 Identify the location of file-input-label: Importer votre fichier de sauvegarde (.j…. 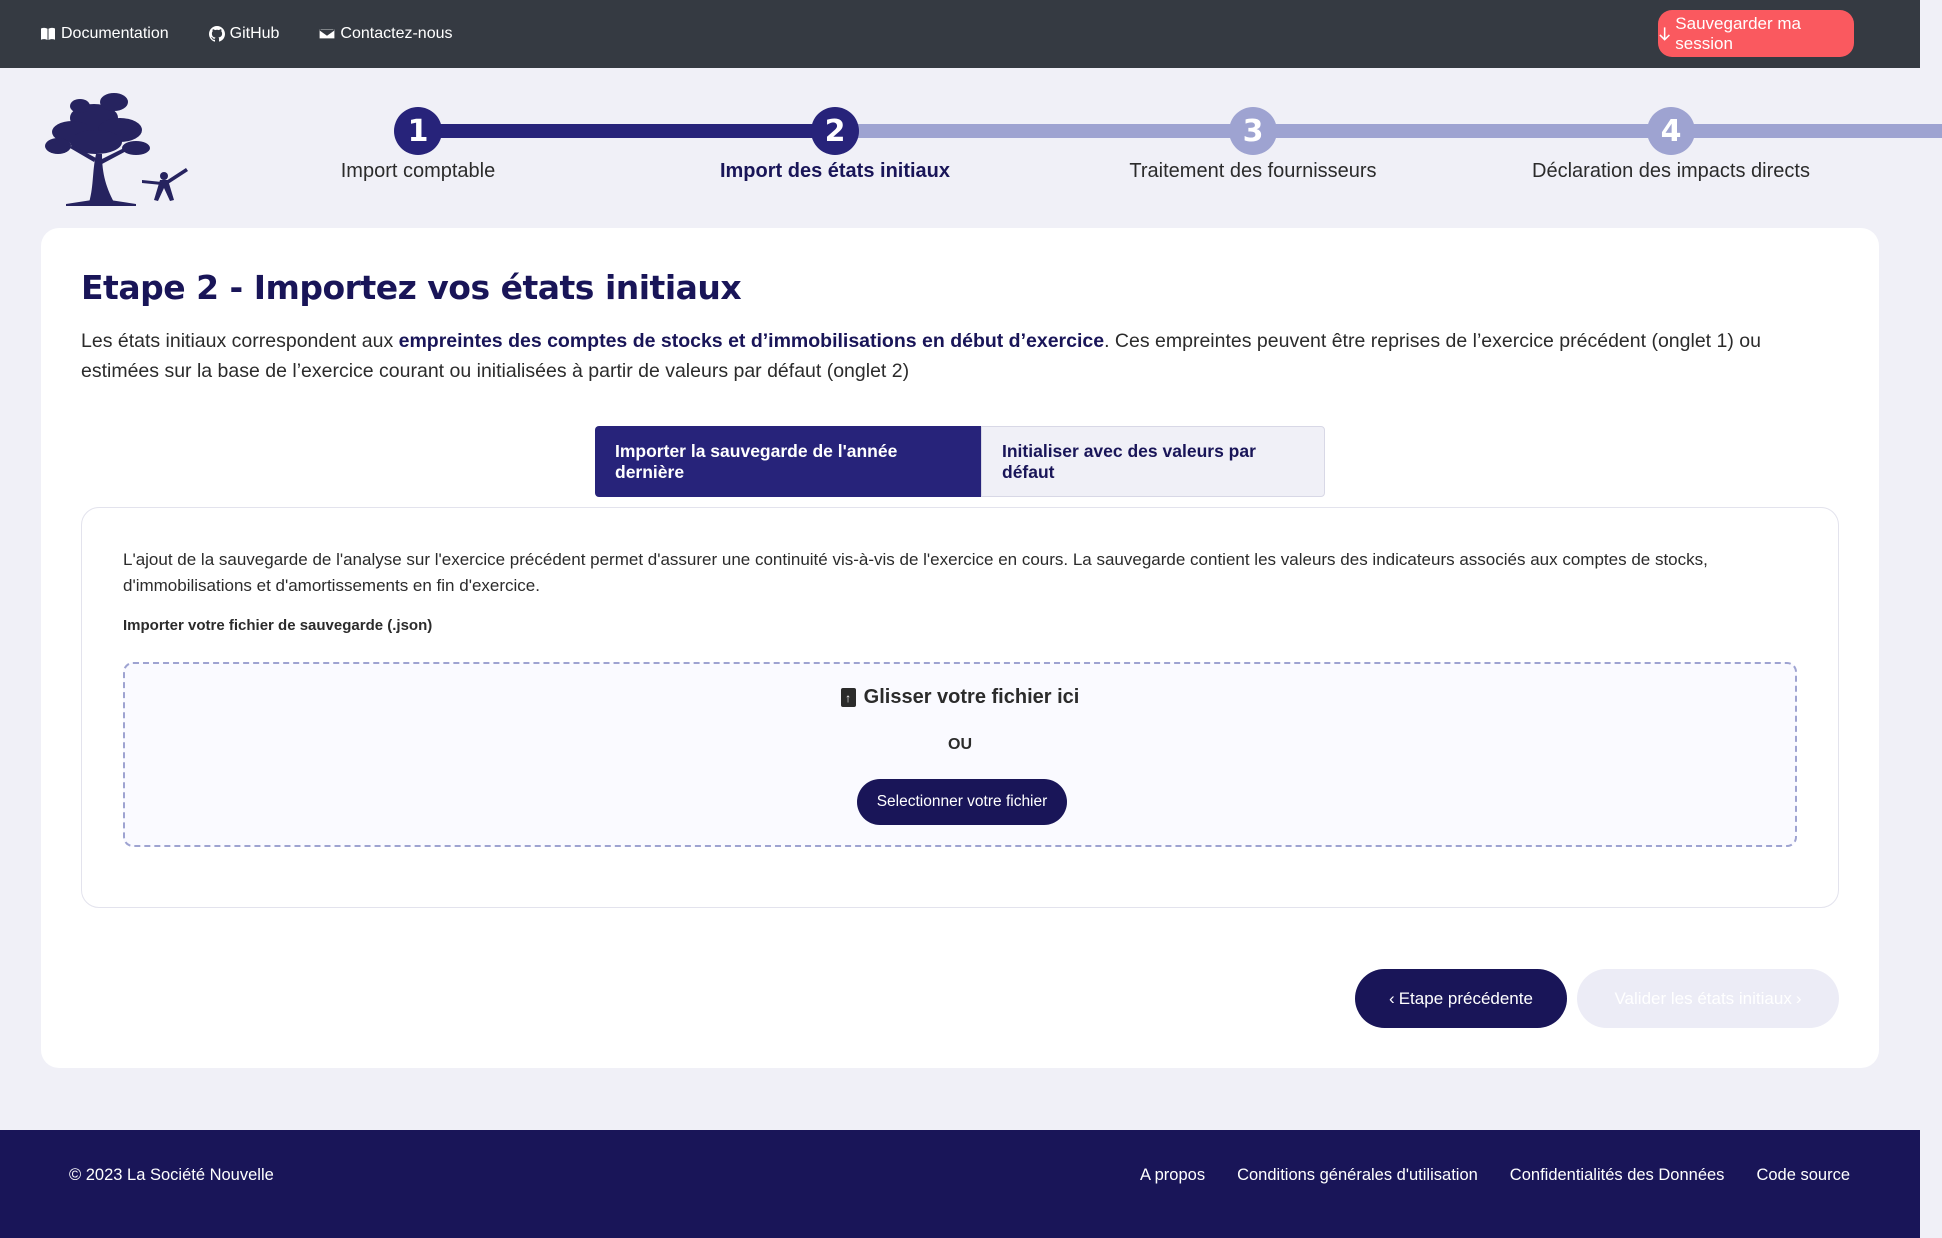
(278, 625).